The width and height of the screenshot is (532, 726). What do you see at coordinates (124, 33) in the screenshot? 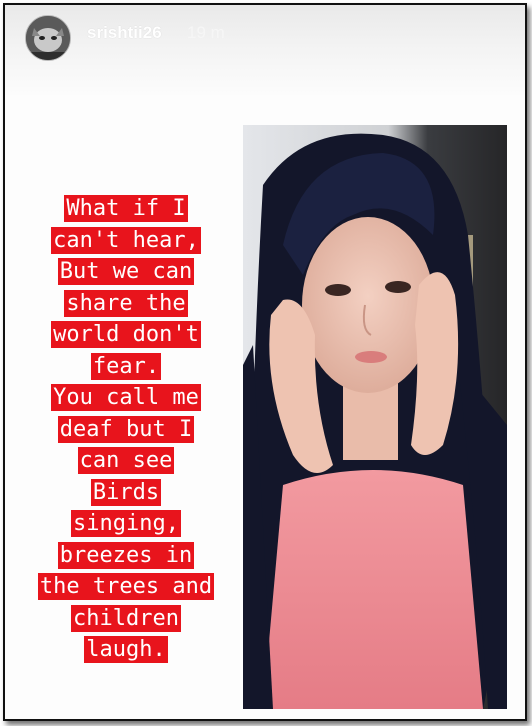
I see `username: srishtii26` at bounding box center [124, 33].